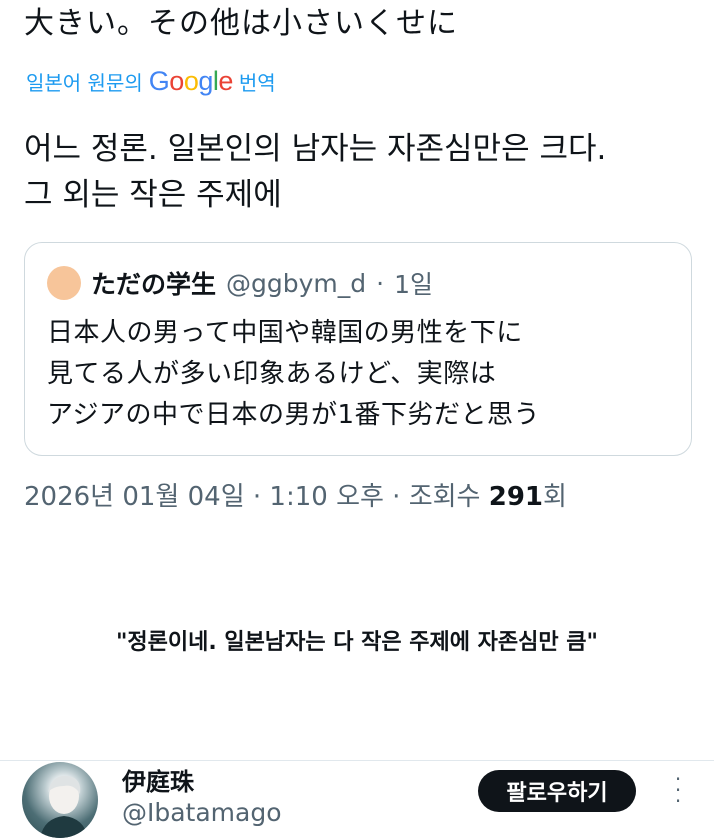 Image resolution: width=714 pixels, height=838 pixels. Describe the element at coordinates (225, 81) in the screenshot. I see `google-letter: e` at that location.